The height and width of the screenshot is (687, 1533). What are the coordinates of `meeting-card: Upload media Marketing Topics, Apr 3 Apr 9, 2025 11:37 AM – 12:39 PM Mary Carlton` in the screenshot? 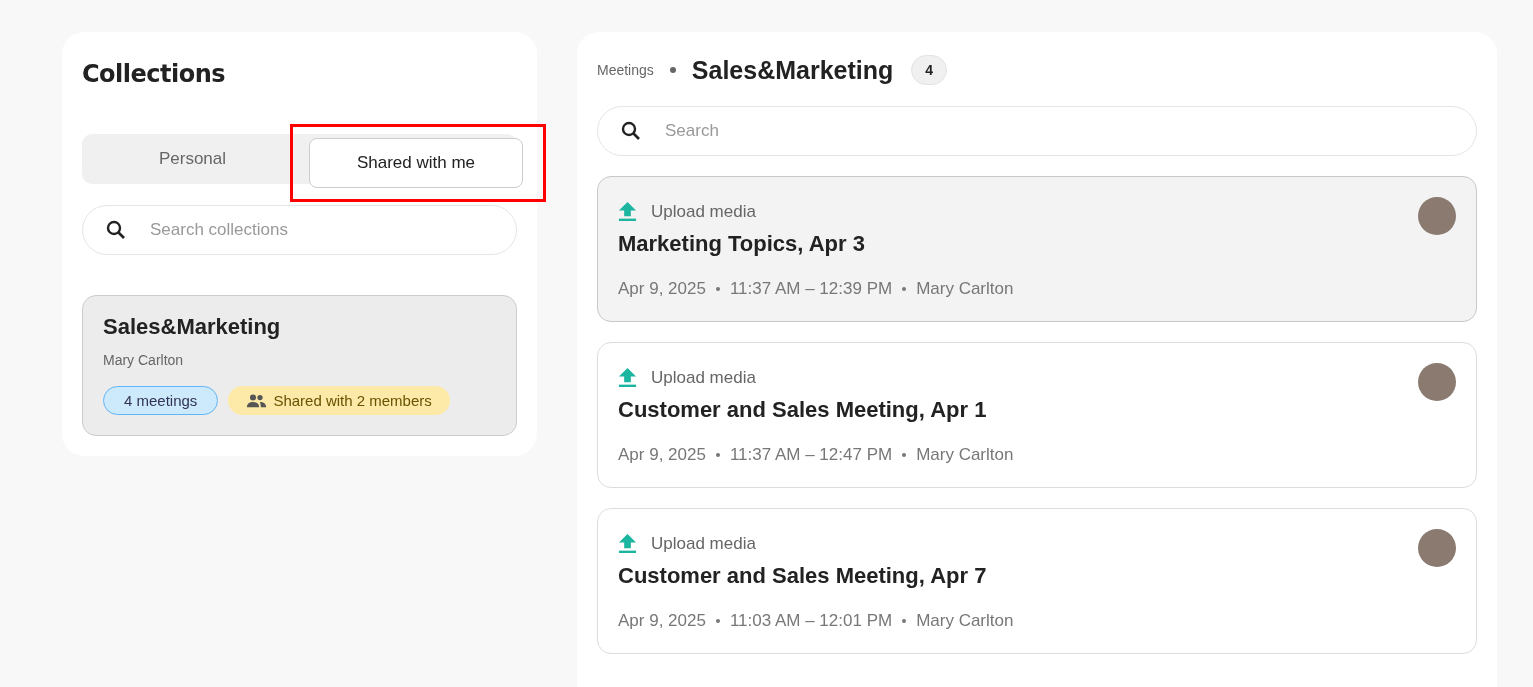 It's located at (1037, 249).